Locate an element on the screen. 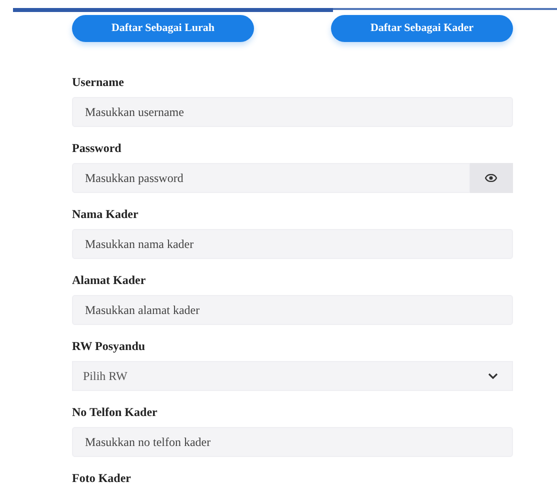 This screenshot has height=493, width=557. field-label: Password is located at coordinates (97, 148).